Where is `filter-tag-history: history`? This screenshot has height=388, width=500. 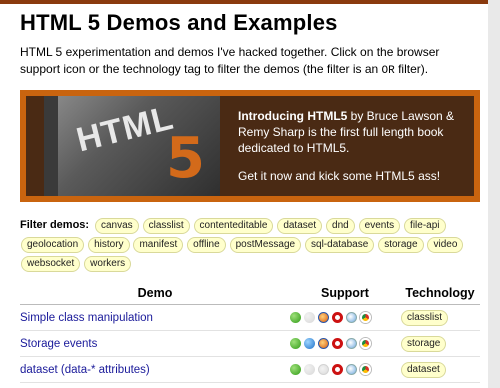 filter-tag-history: history is located at coordinates (109, 245).